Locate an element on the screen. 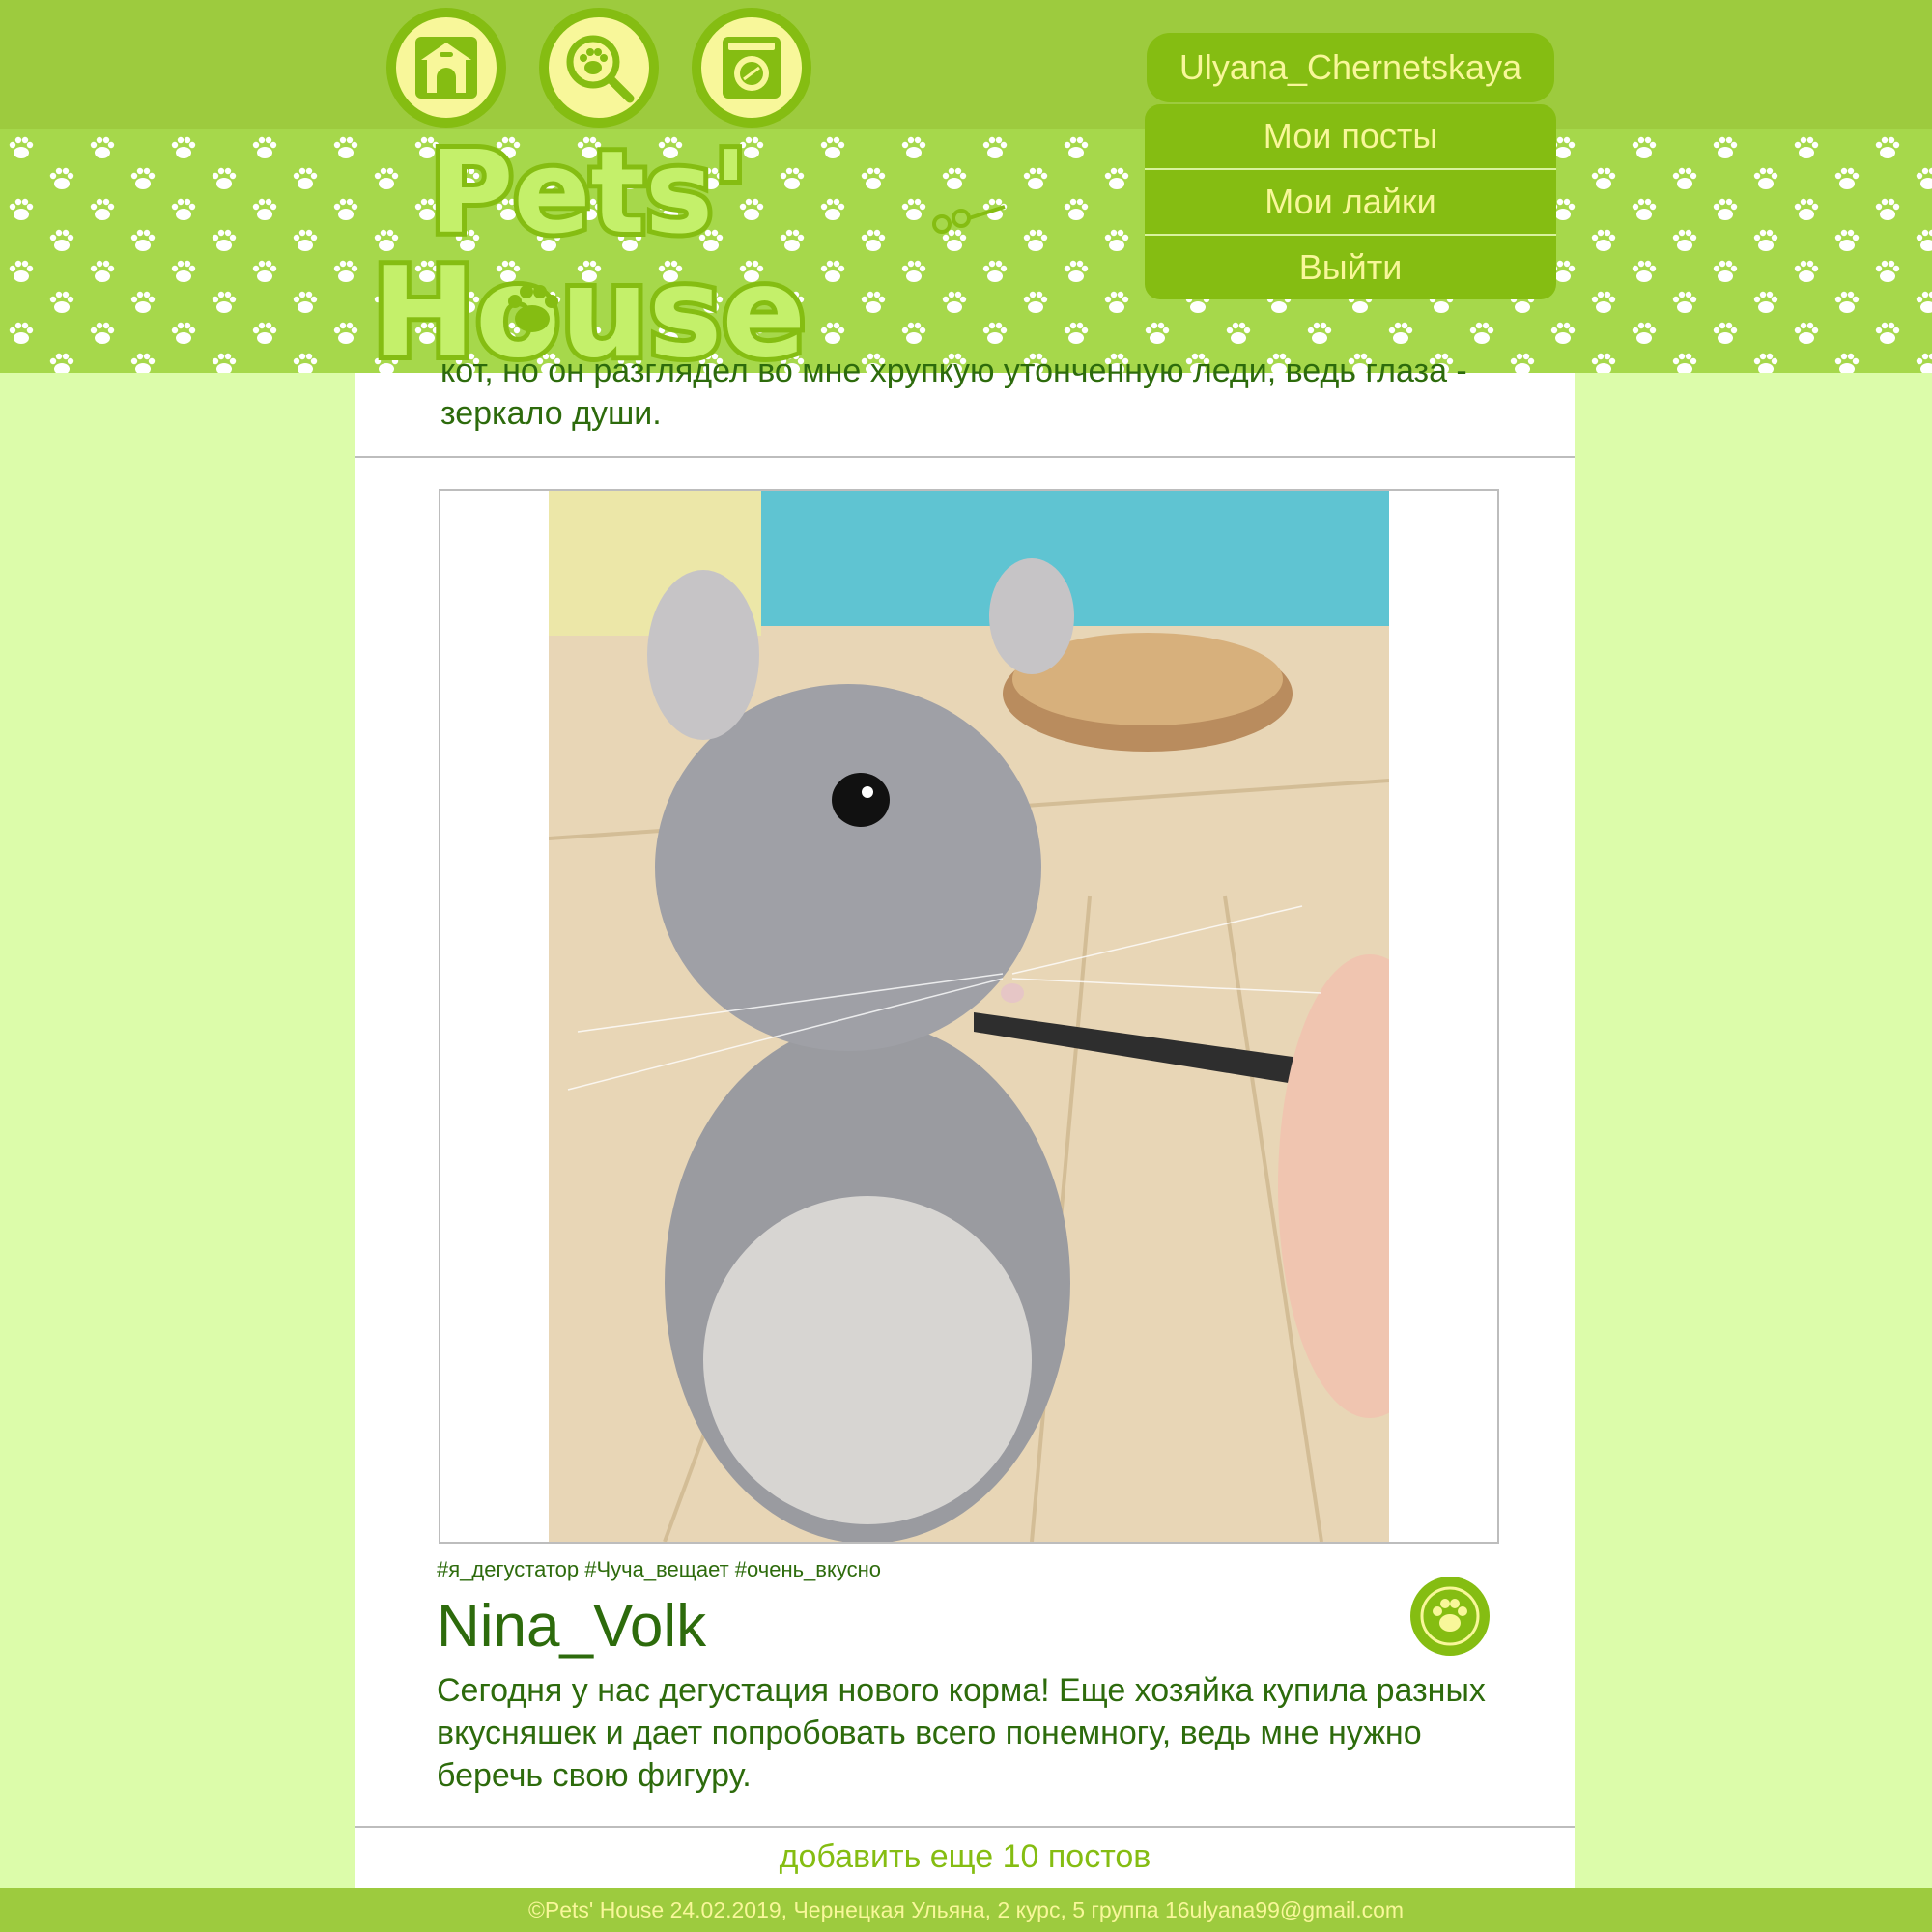 The image size is (1932, 1932). washing-machine-icon is located at coordinates (751, 68).